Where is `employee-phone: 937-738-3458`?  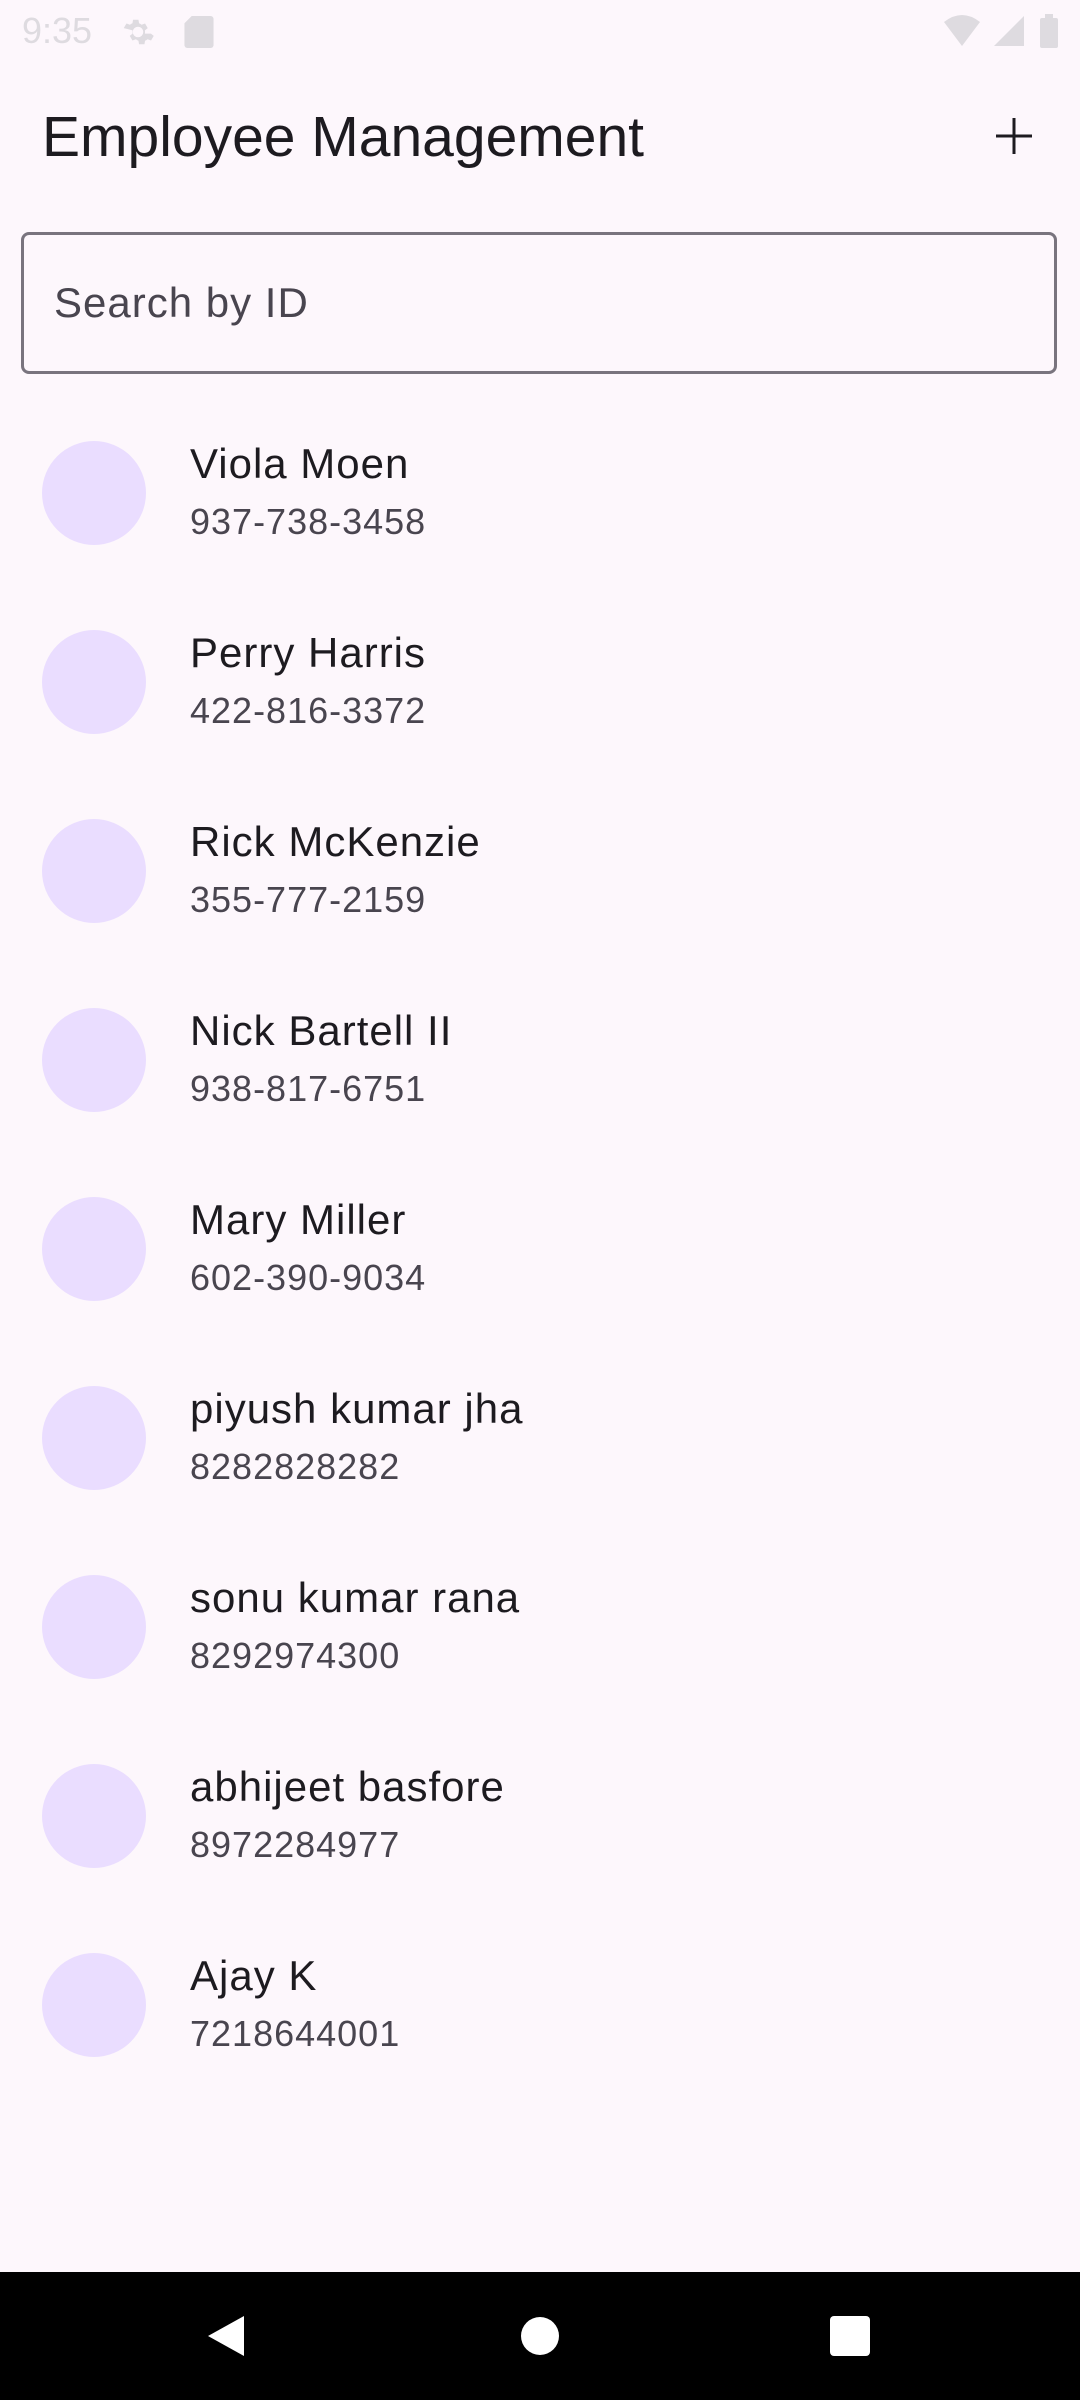
employee-phone: 937-738-3458 is located at coordinates (308, 521).